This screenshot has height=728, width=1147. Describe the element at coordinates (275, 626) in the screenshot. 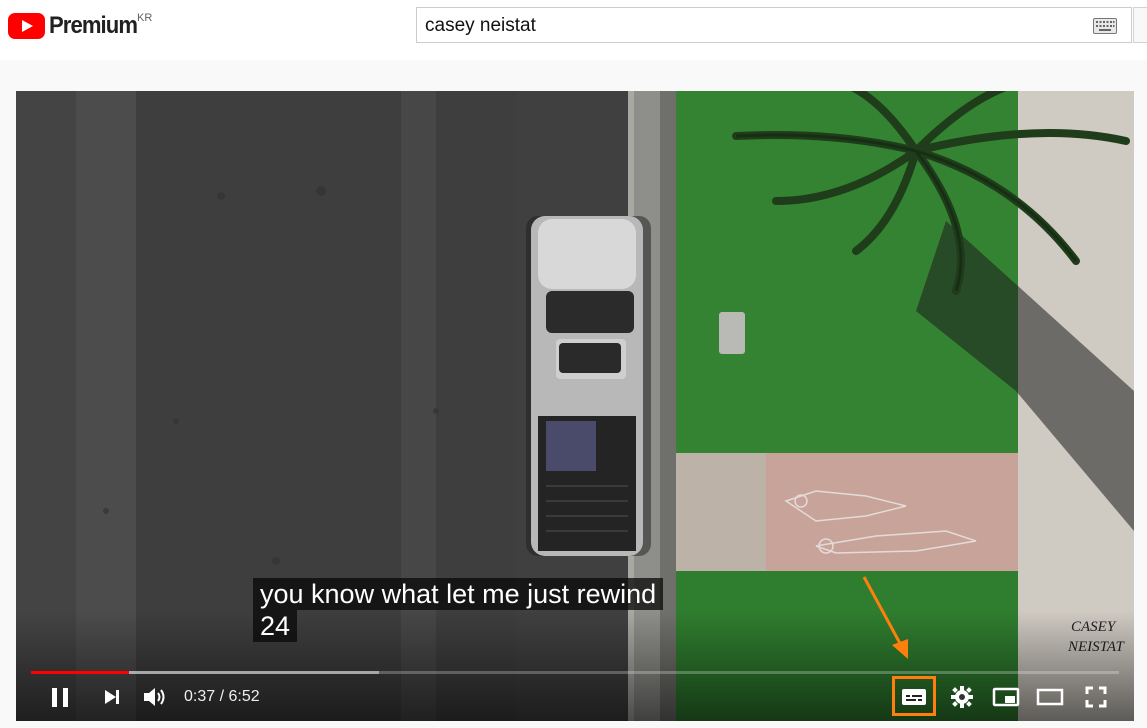

I see `caption-line-2: 24` at that location.